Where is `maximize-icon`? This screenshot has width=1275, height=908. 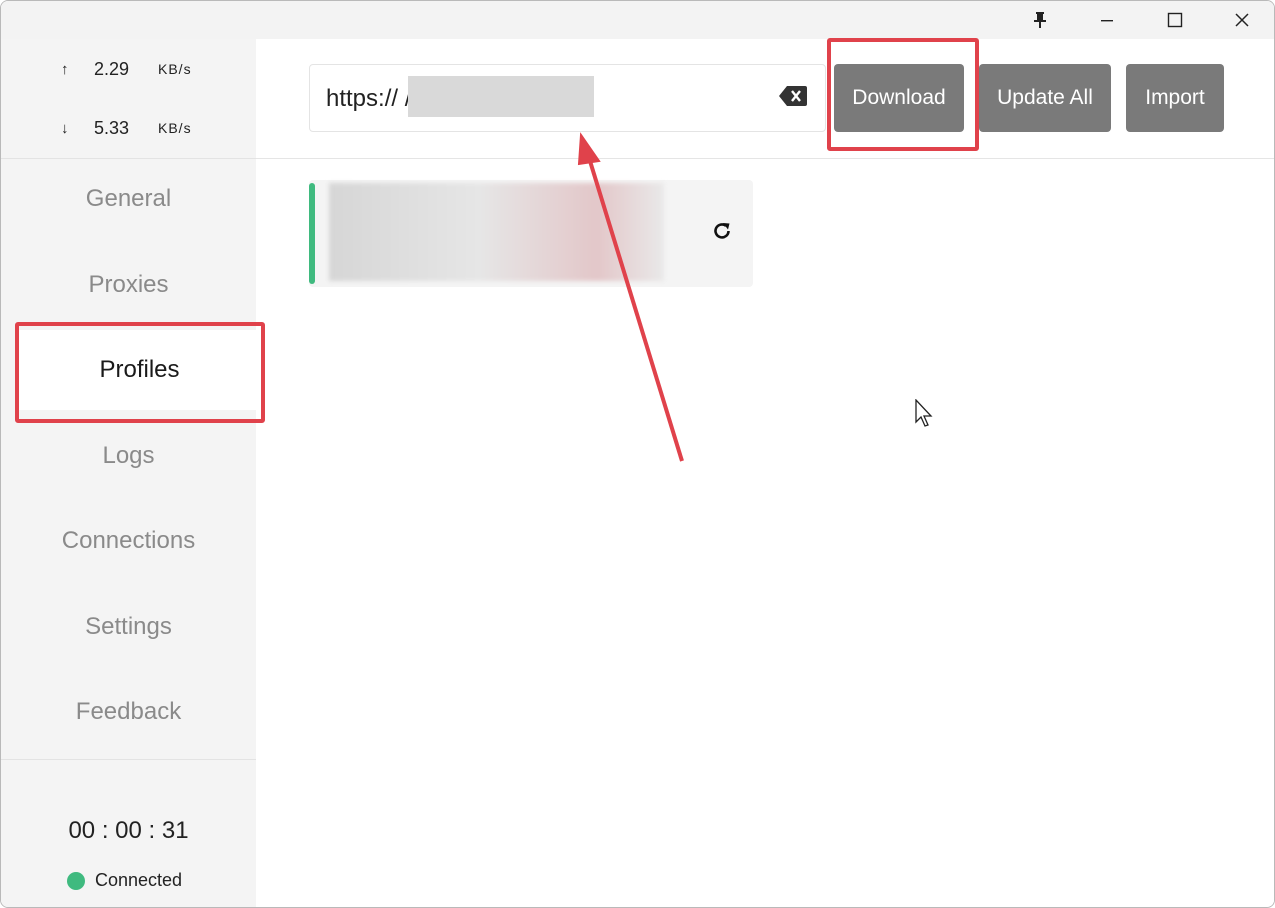
maximize-icon is located at coordinates (1175, 20).